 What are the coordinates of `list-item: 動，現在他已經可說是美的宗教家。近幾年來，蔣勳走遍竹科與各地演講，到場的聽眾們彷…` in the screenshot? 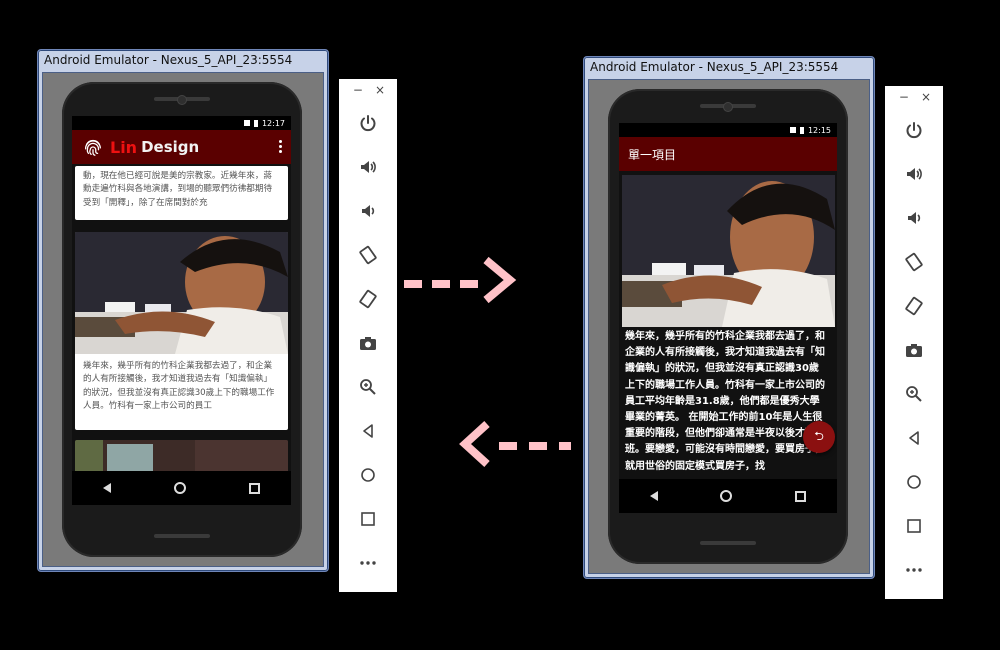 It's located at (181, 193).